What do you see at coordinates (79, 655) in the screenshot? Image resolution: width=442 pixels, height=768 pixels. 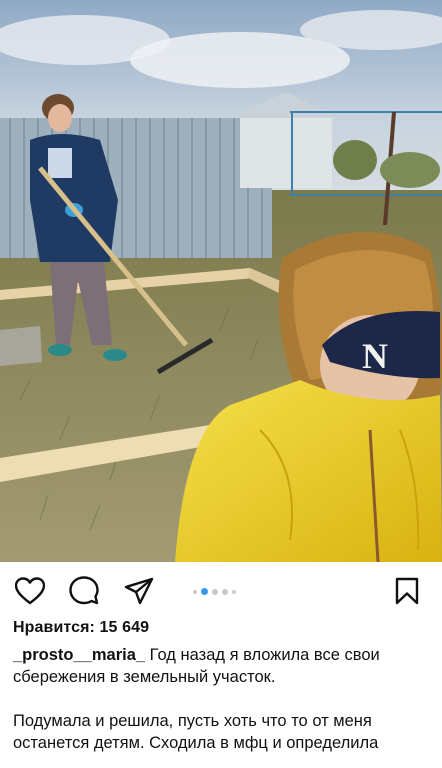 I see `caption-username: _prosto__maria_` at bounding box center [79, 655].